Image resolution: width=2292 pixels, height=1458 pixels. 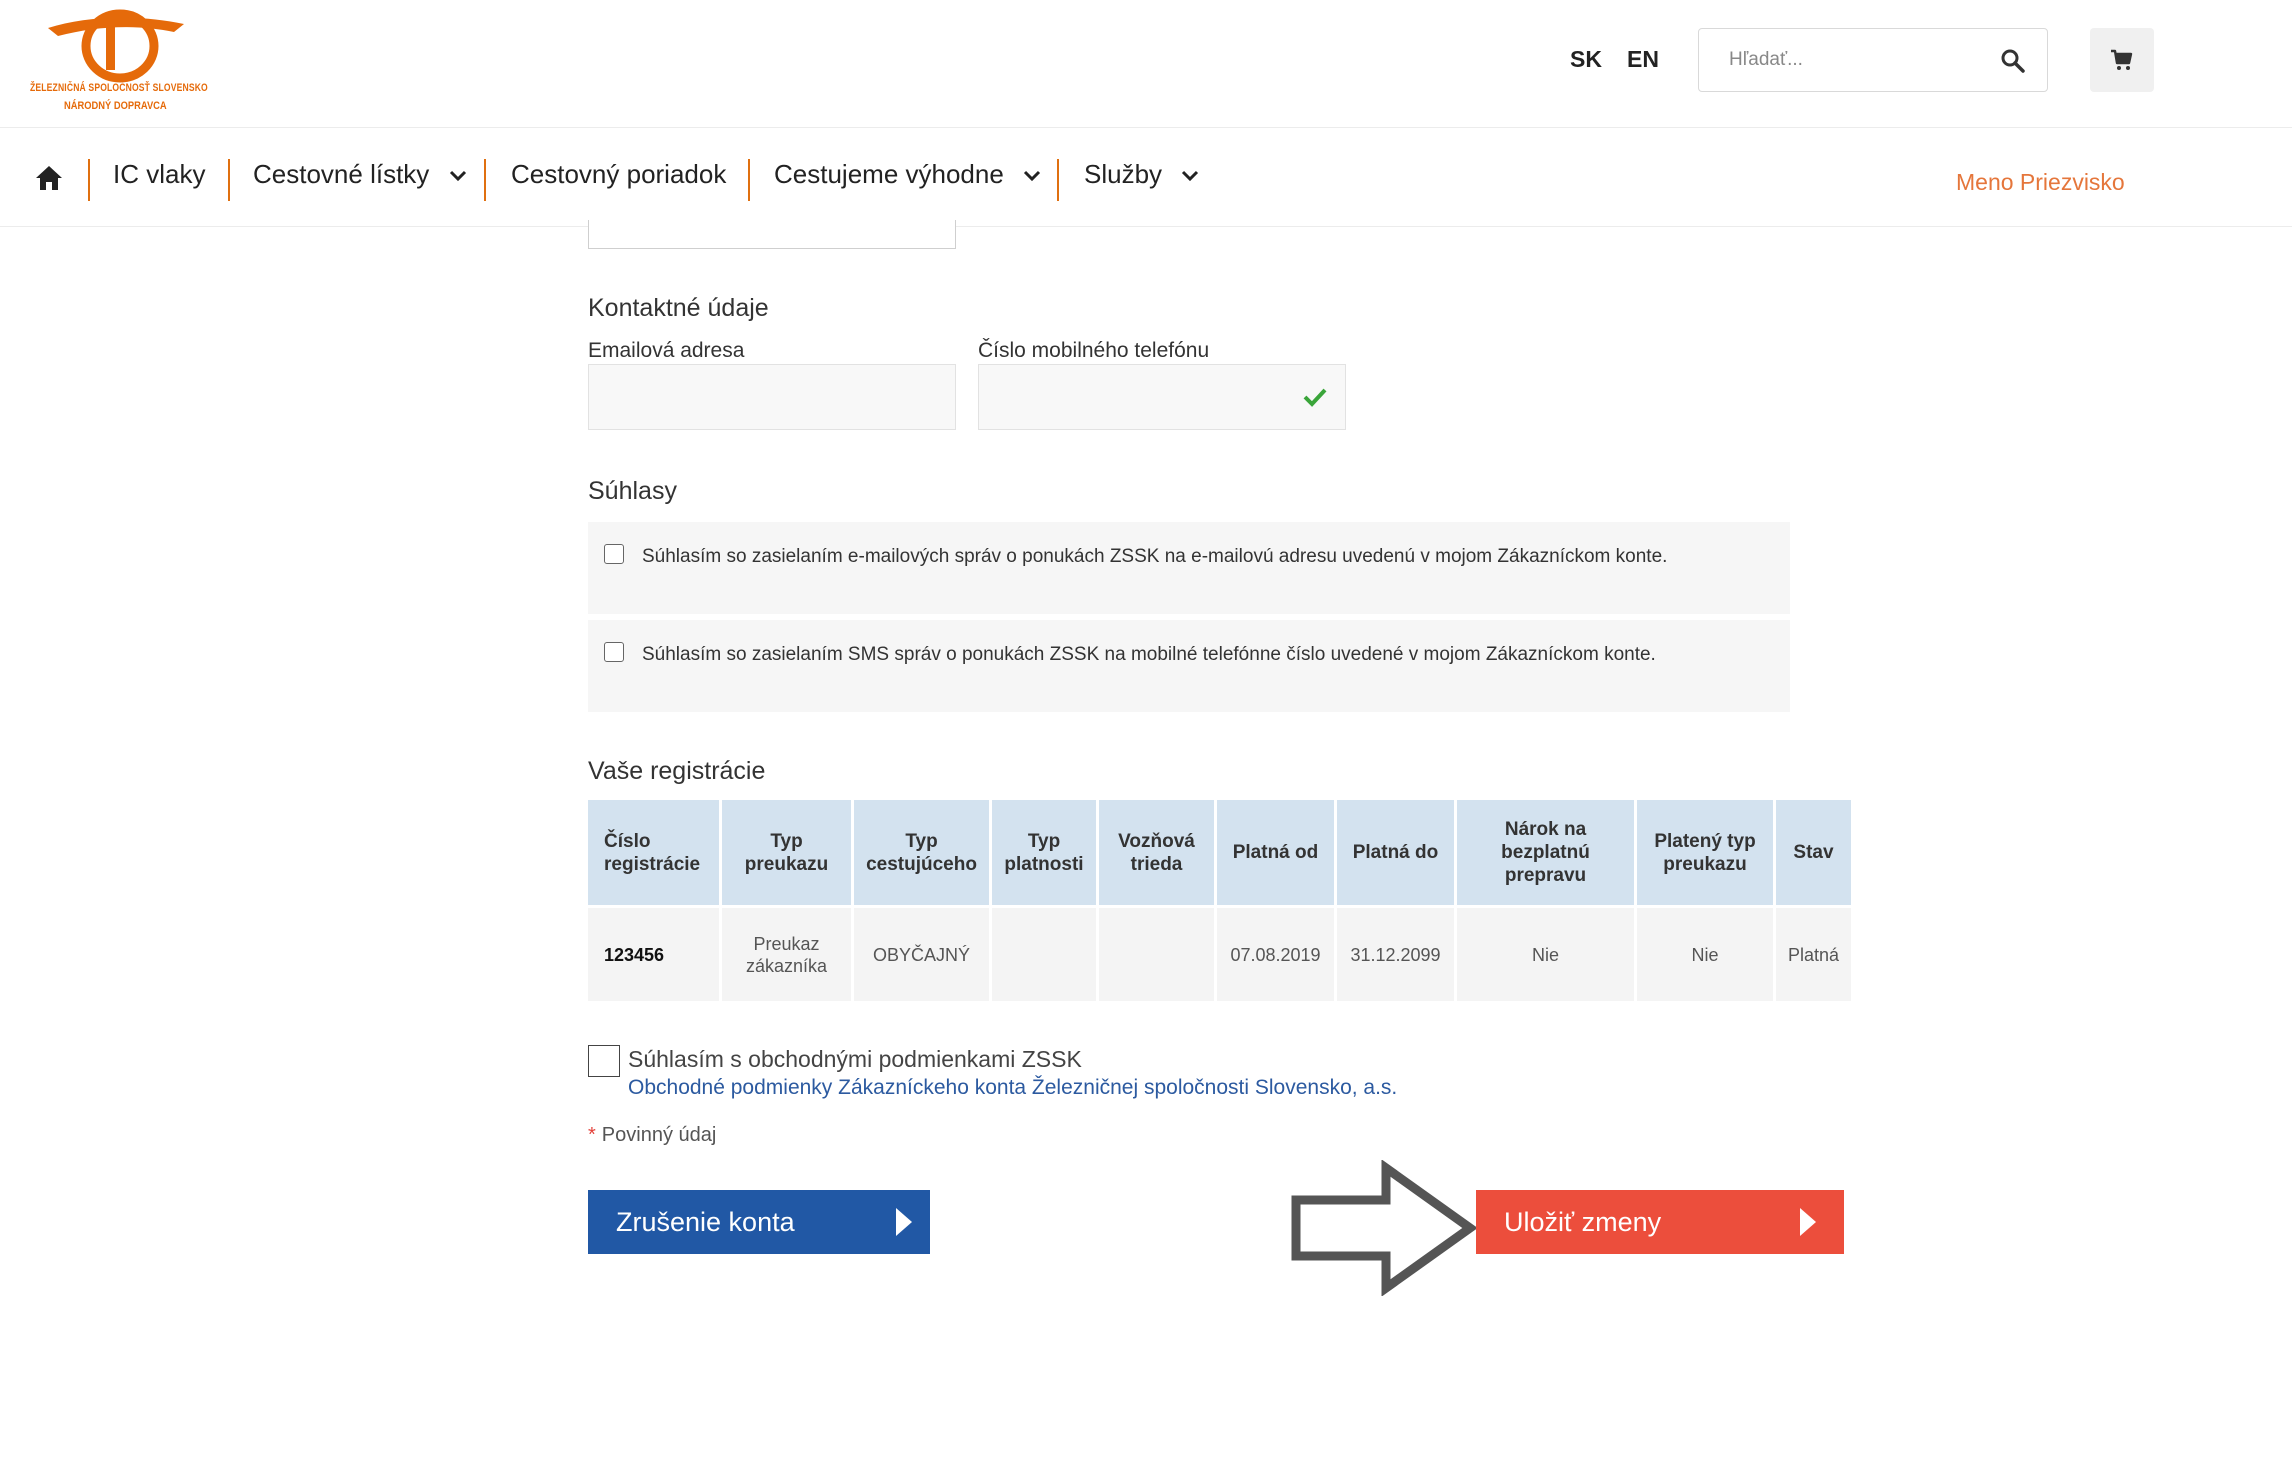 I want to click on search-icon, so click(x=2013, y=61).